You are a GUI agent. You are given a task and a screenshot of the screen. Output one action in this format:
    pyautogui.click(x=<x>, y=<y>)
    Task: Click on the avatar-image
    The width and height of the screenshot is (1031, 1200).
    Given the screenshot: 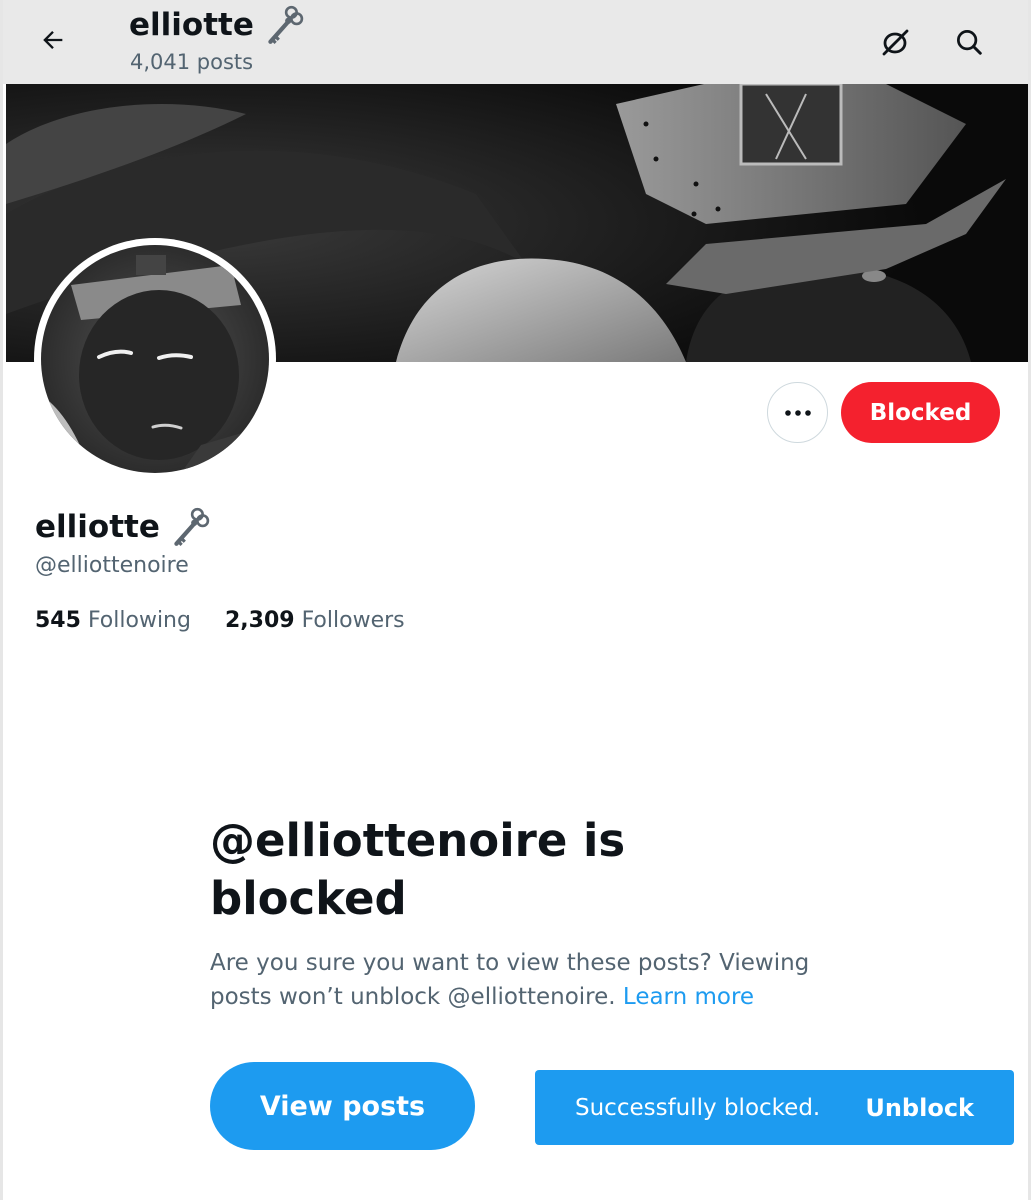 What is the action you would take?
    pyautogui.click(x=155, y=359)
    